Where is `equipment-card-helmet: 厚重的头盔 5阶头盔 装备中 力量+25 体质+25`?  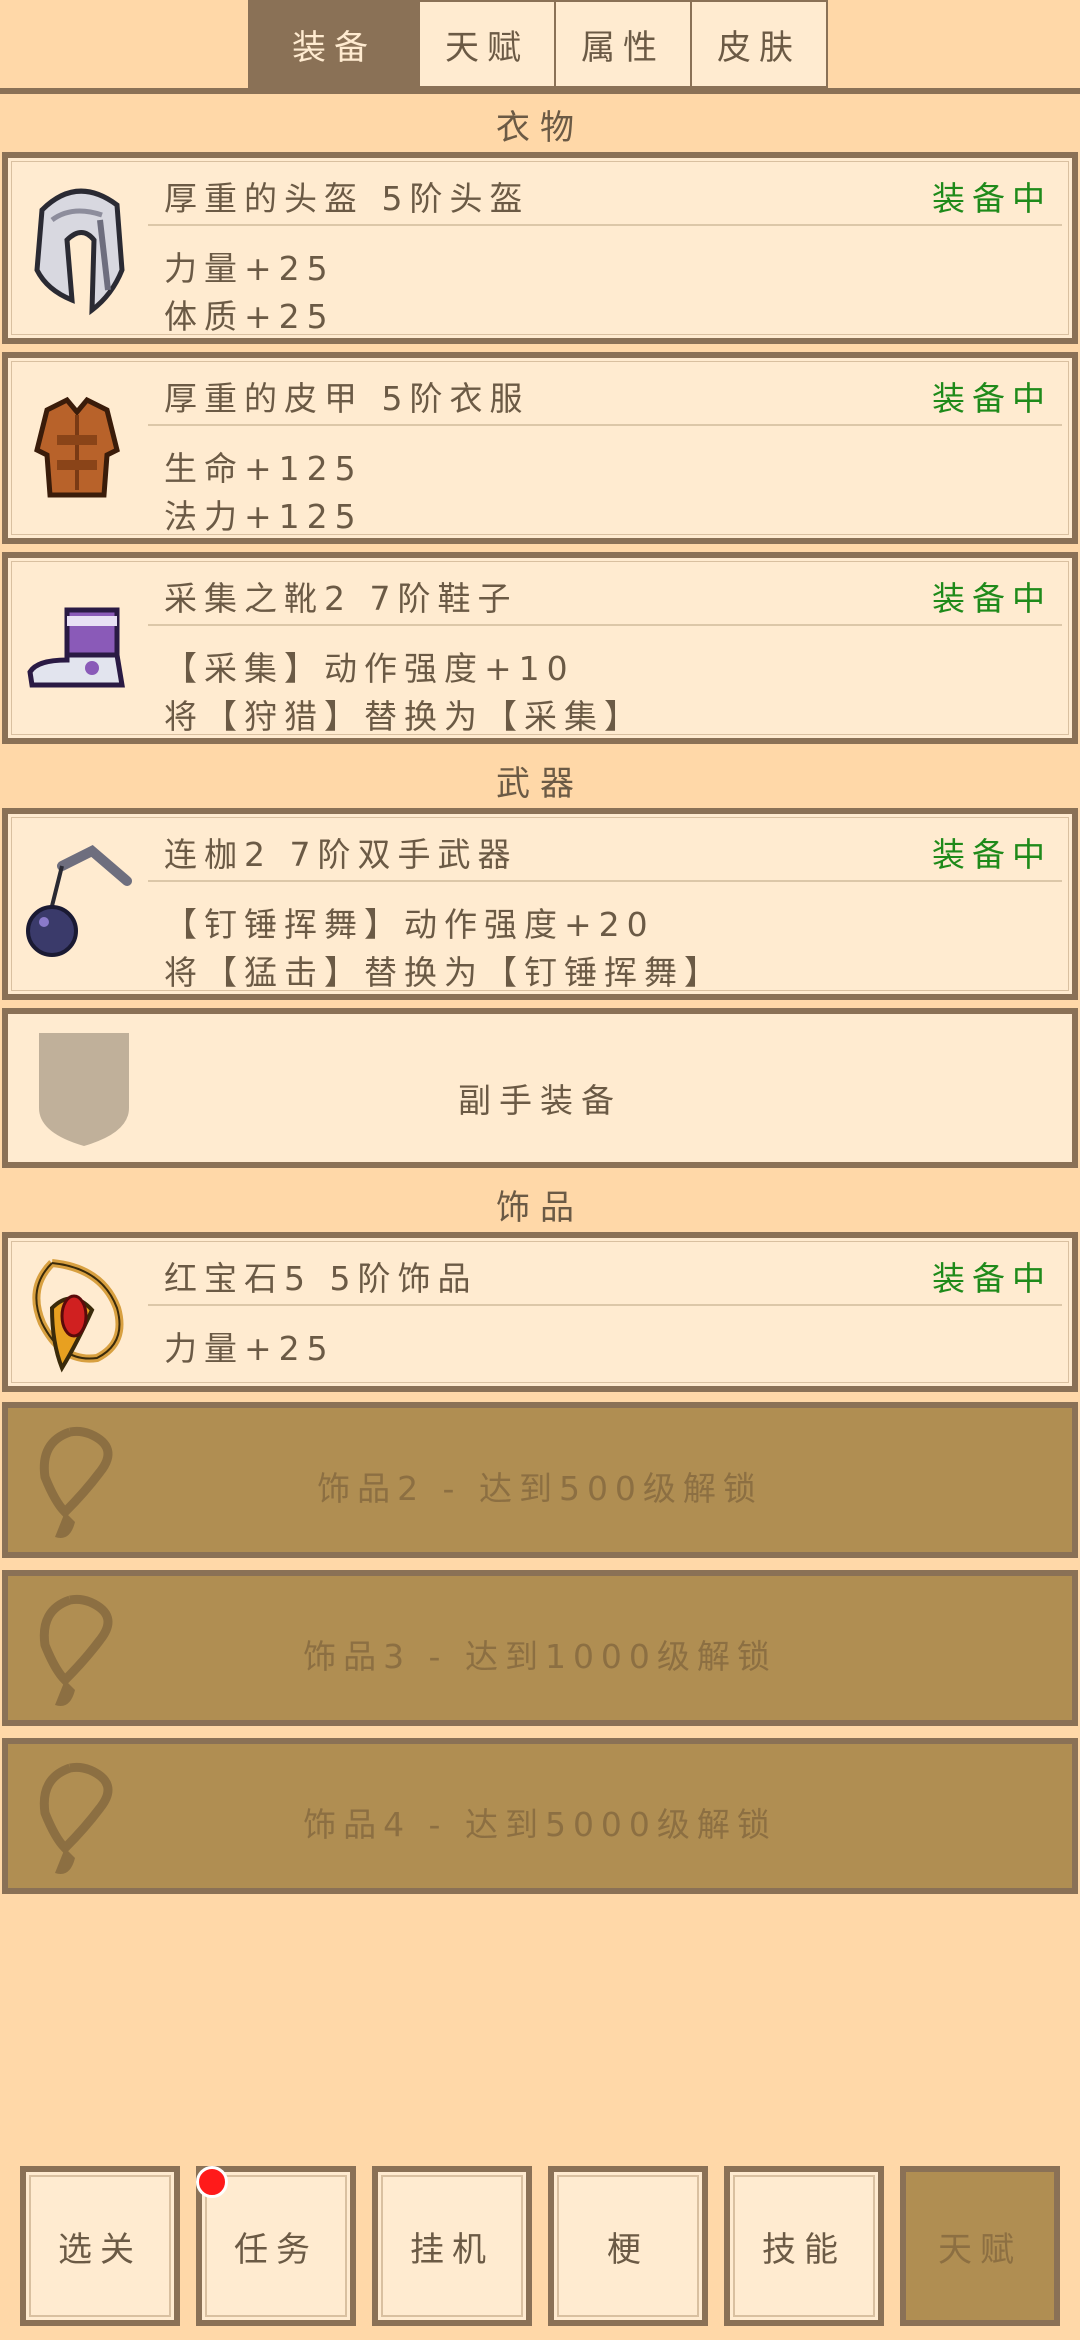 equipment-card-helmet: 厚重的头盔 5阶头盔 装备中 力量+25 体质+25 is located at coordinates (540, 248).